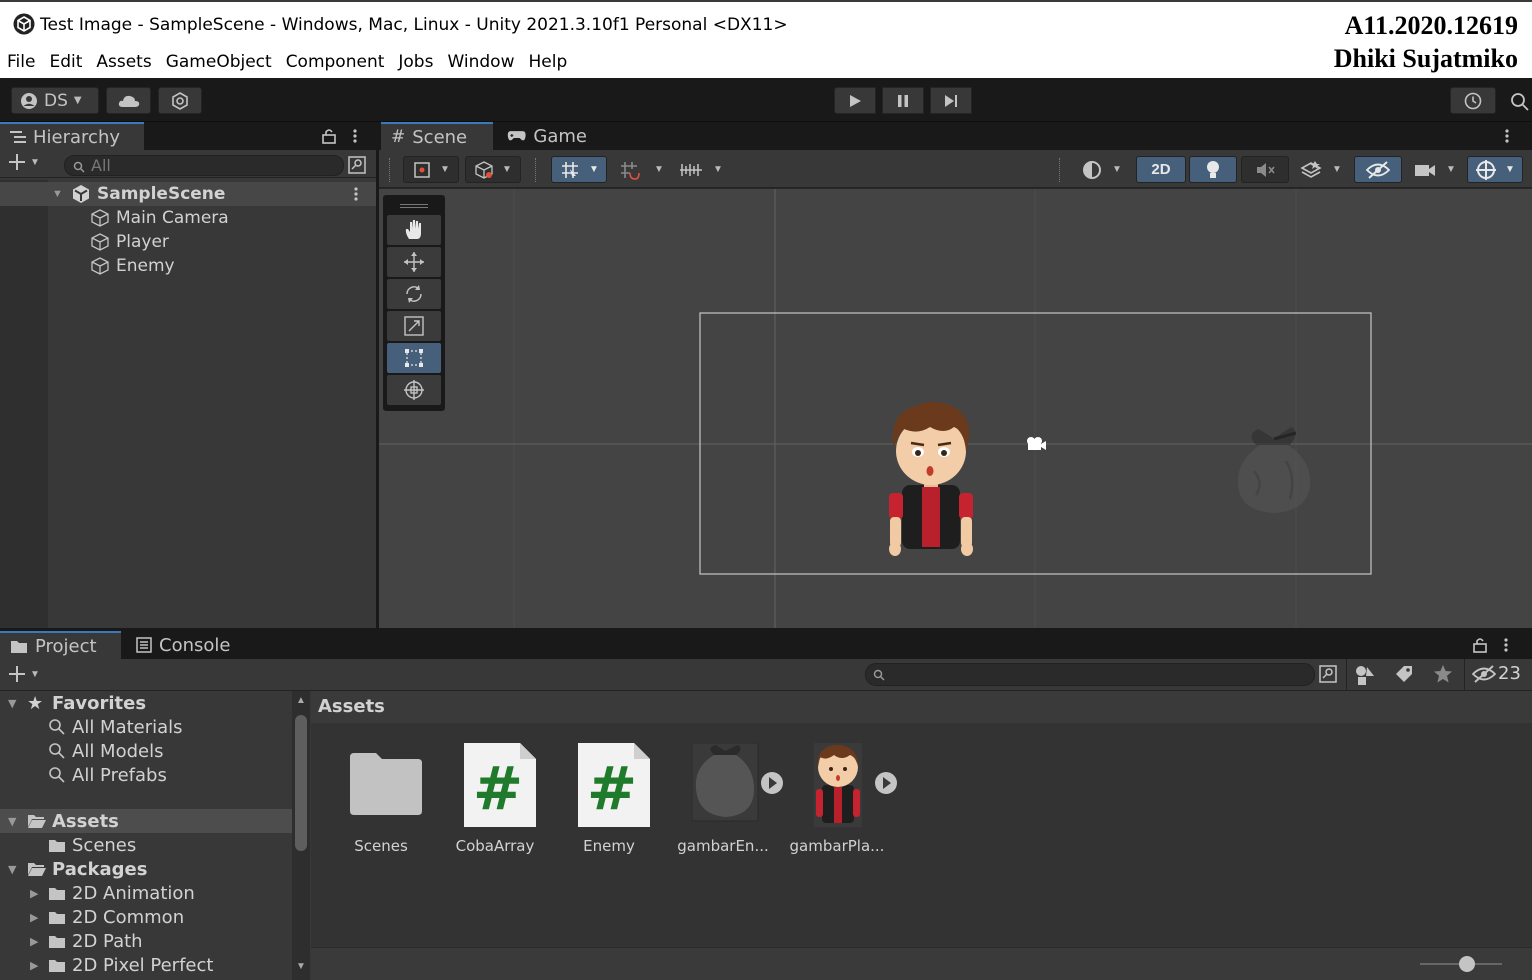  What do you see at coordinates (1321, 169) in the screenshot?
I see `effects-dropdown: ▼` at bounding box center [1321, 169].